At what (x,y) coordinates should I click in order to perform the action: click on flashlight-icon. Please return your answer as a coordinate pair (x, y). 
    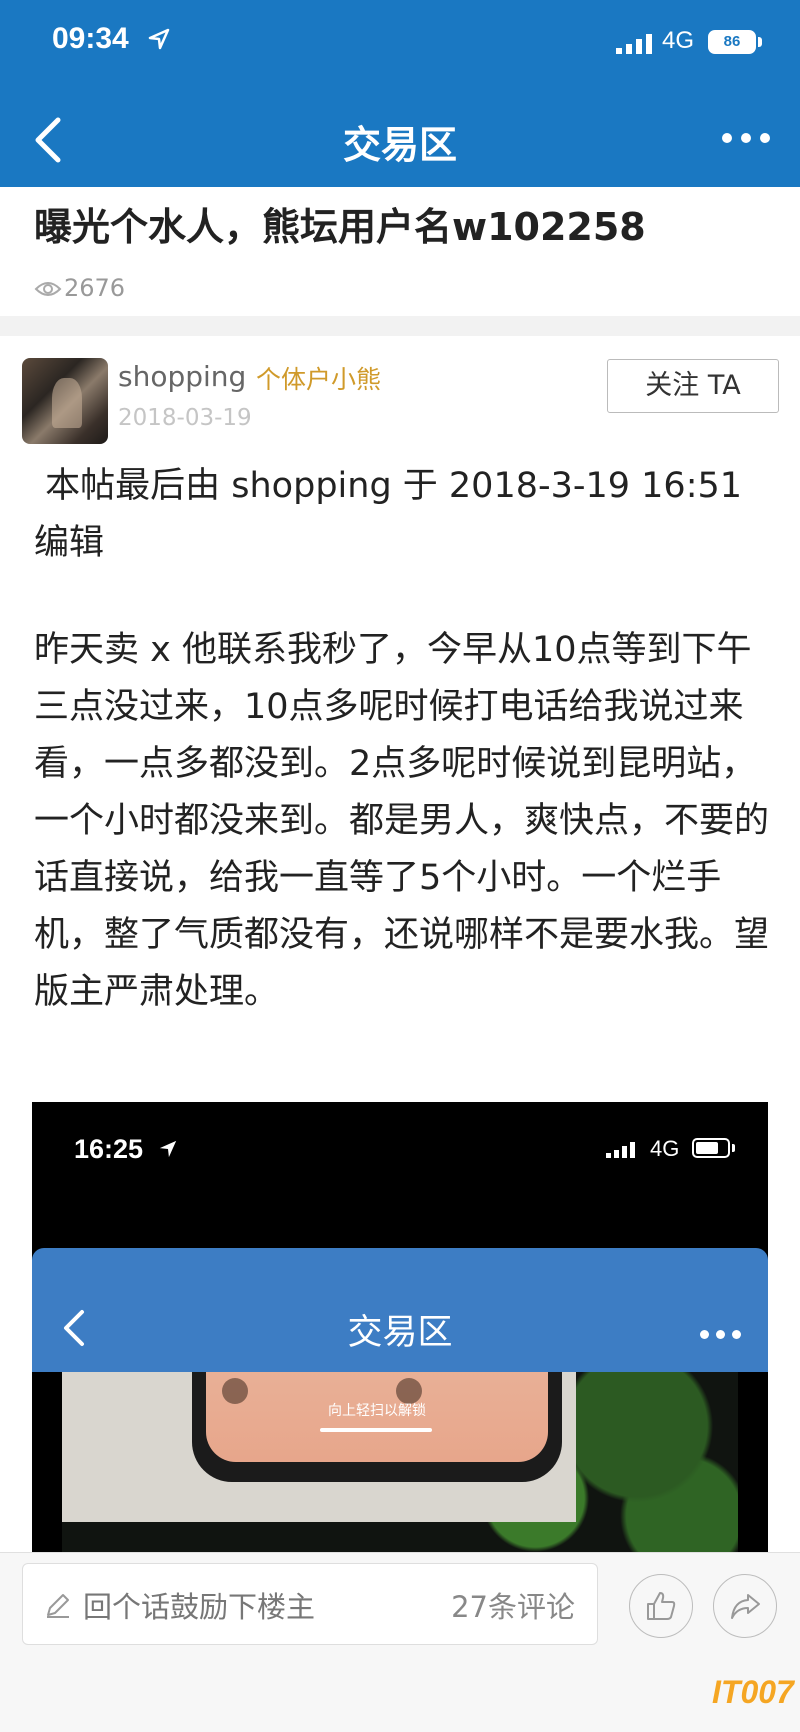
    Looking at the image, I should click on (235, 1391).